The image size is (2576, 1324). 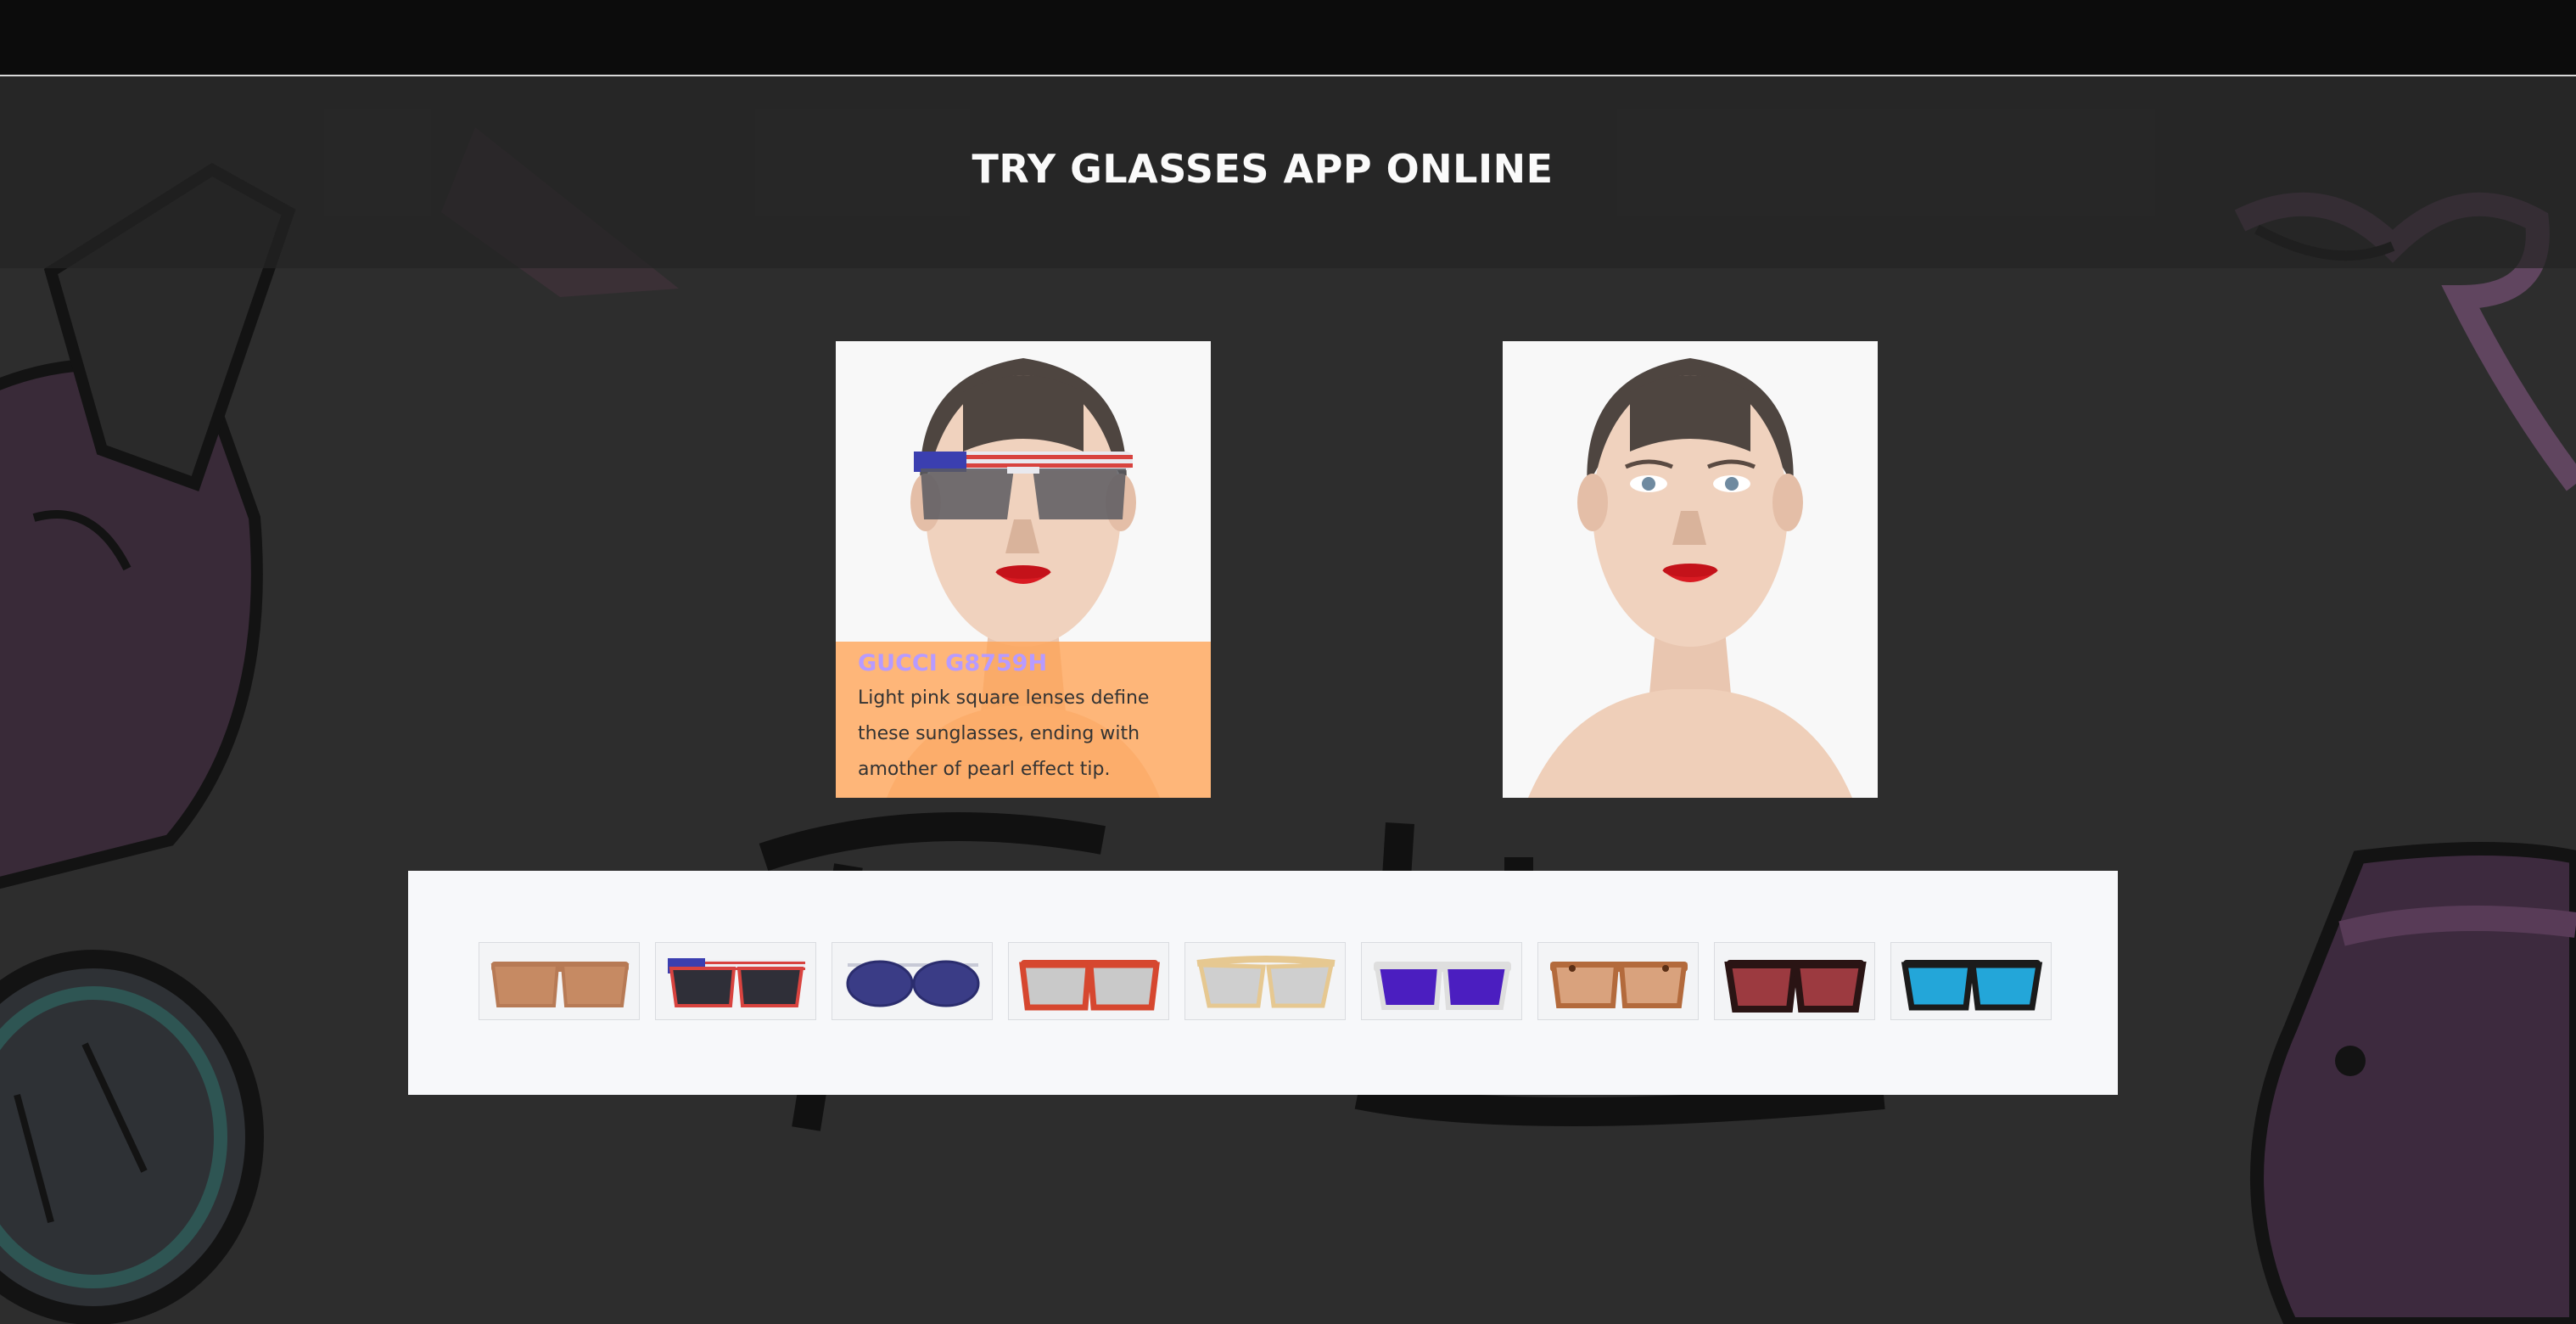 What do you see at coordinates (1442, 986) in the screenshot?
I see `purple-lens-icon` at bounding box center [1442, 986].